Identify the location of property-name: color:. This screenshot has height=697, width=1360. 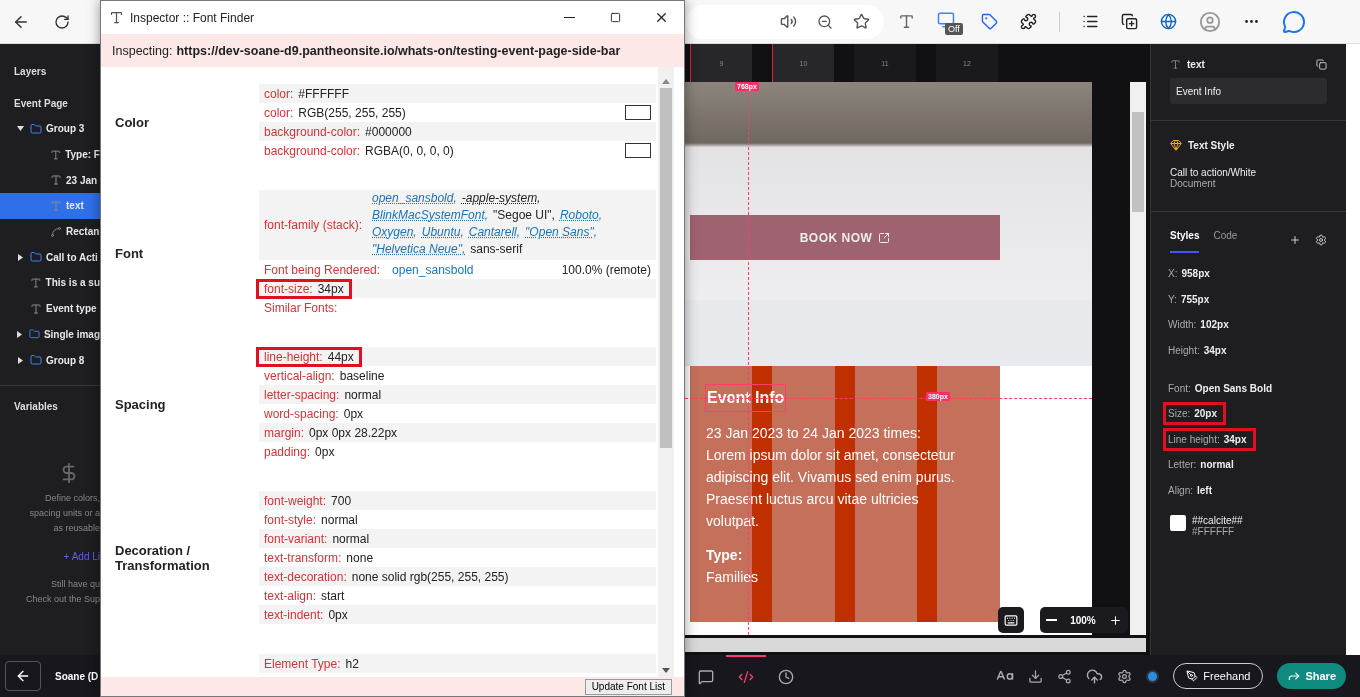
(279, 93).